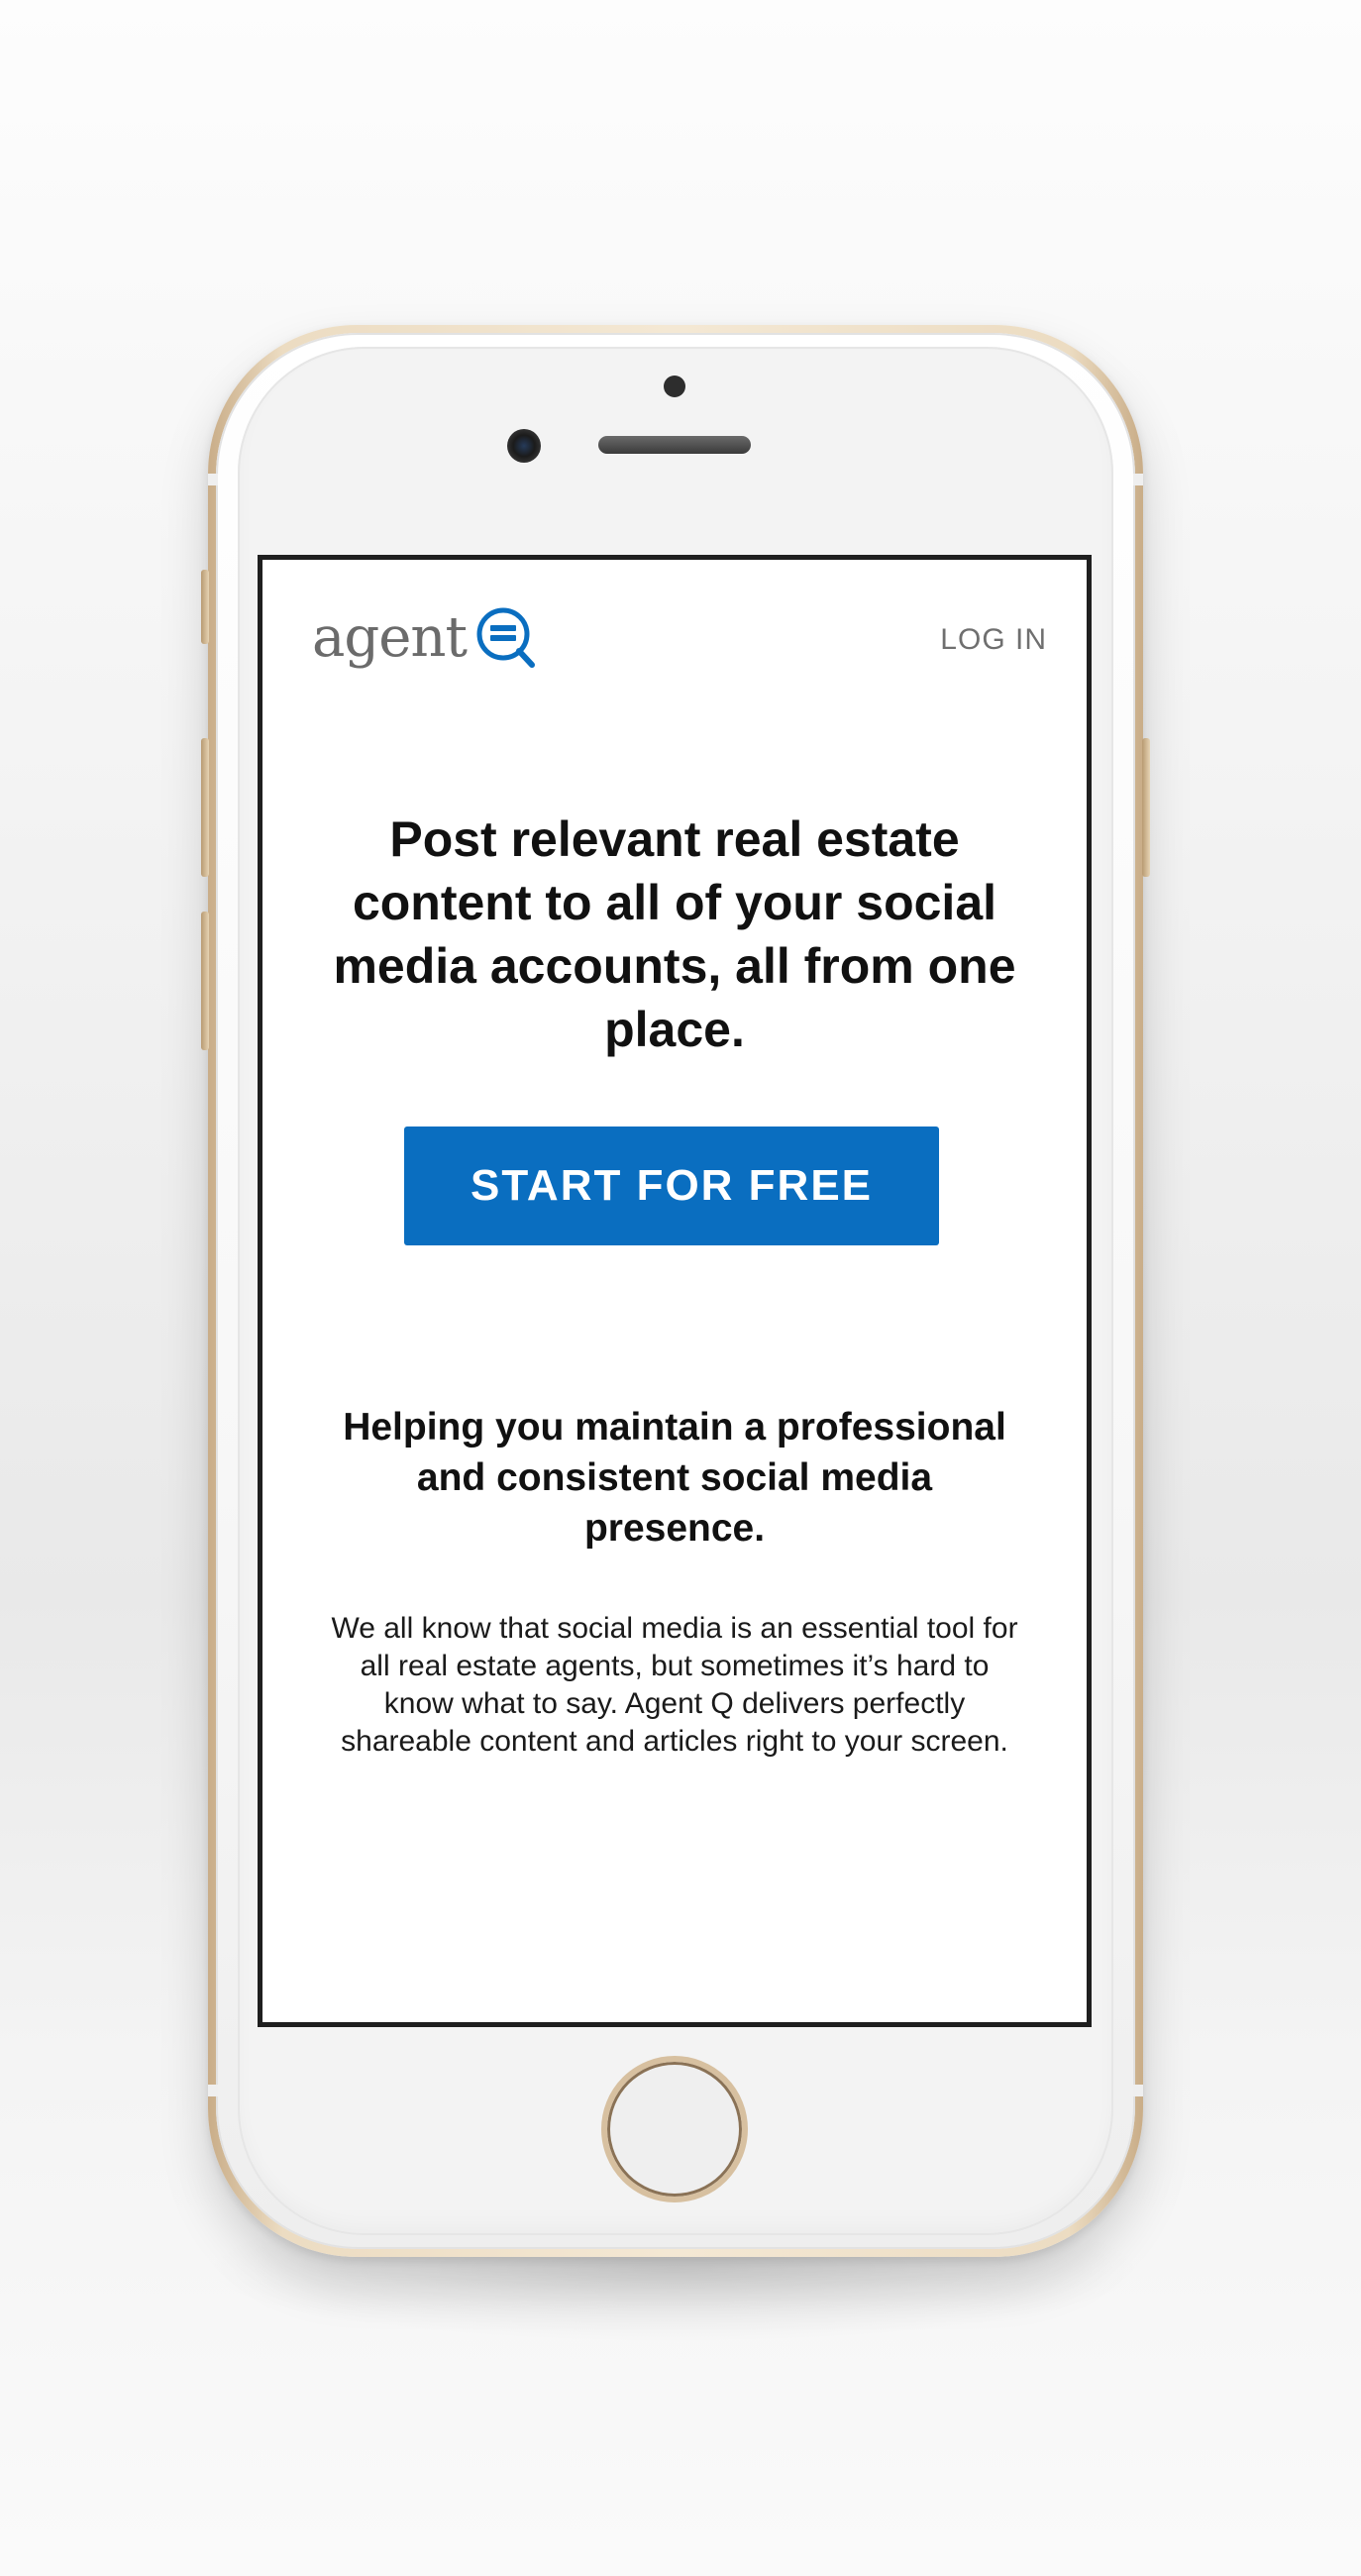 This screenshot has height=2576, width=1361. Describe the element at coordinates (674, 445) in the screenshot. I see `earpiece-speaker` at that location.